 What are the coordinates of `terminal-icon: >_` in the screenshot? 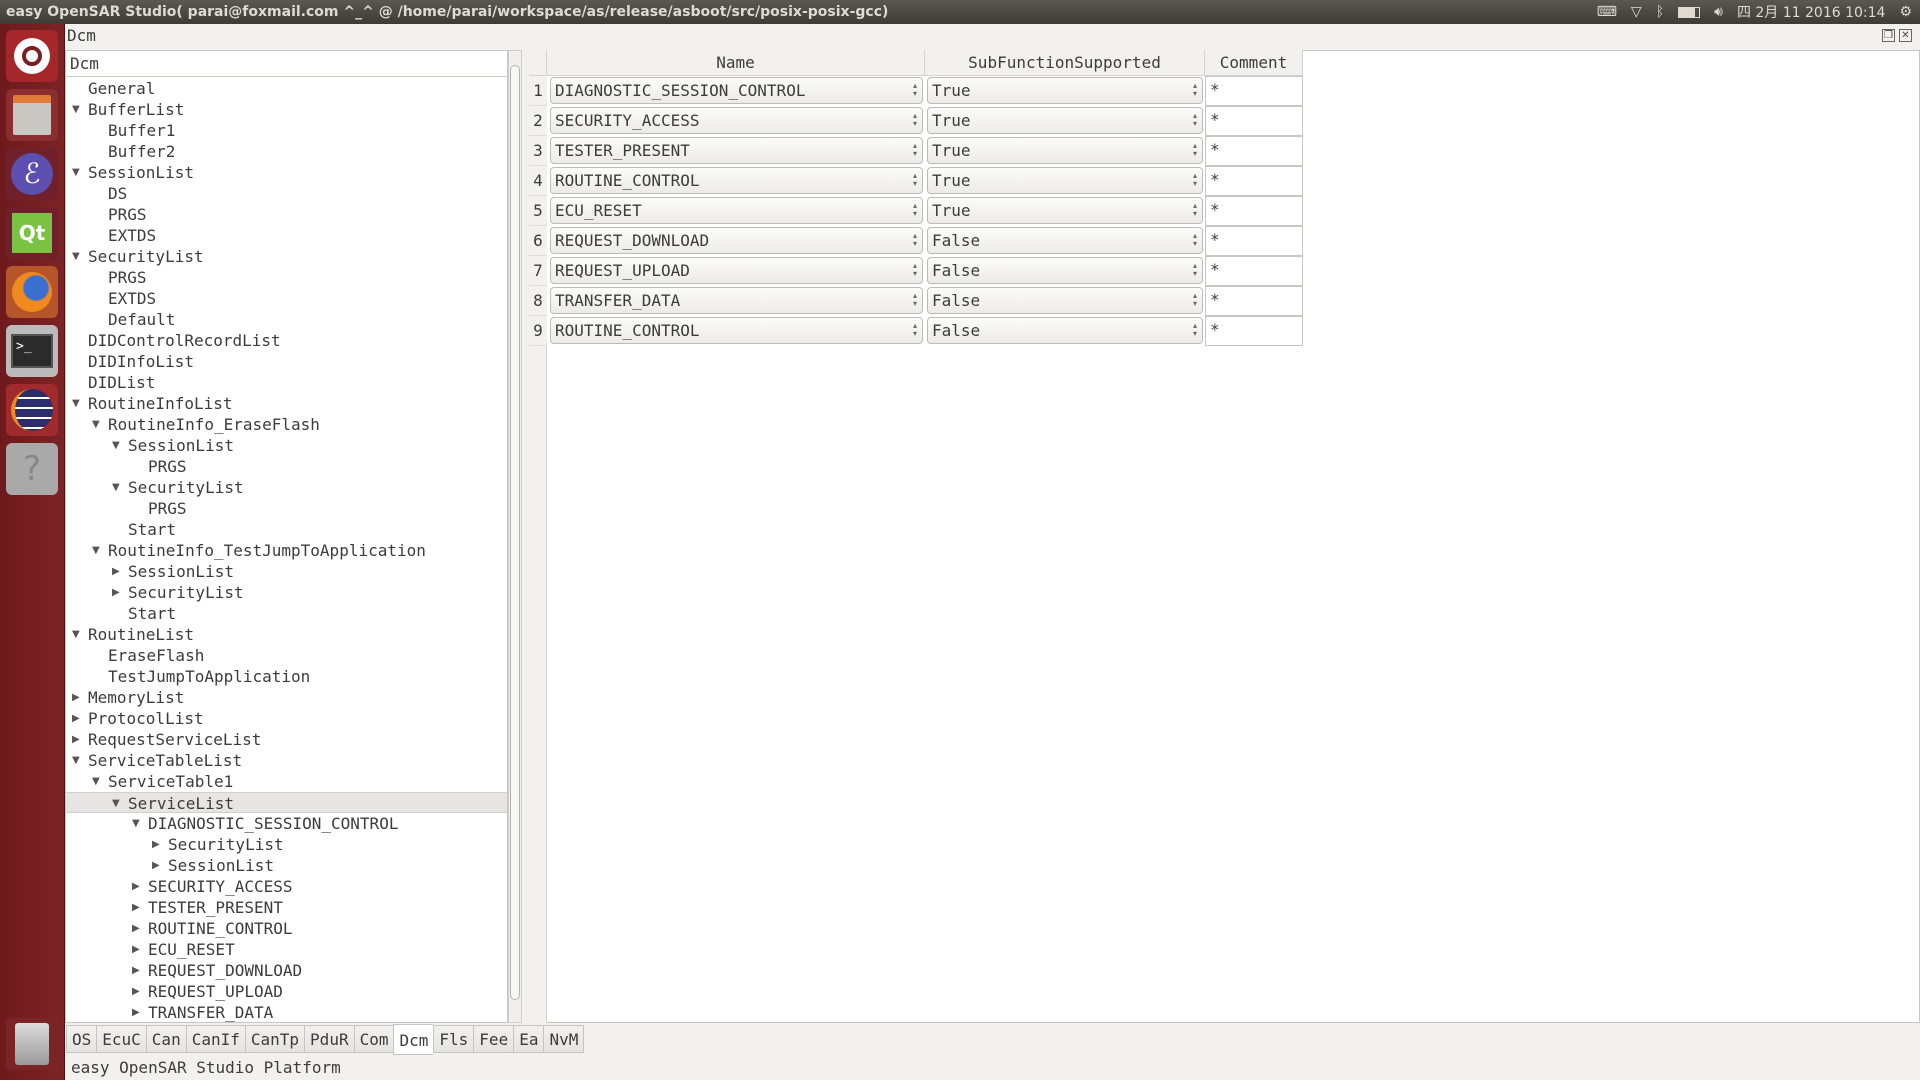 It's located at (32, 351).